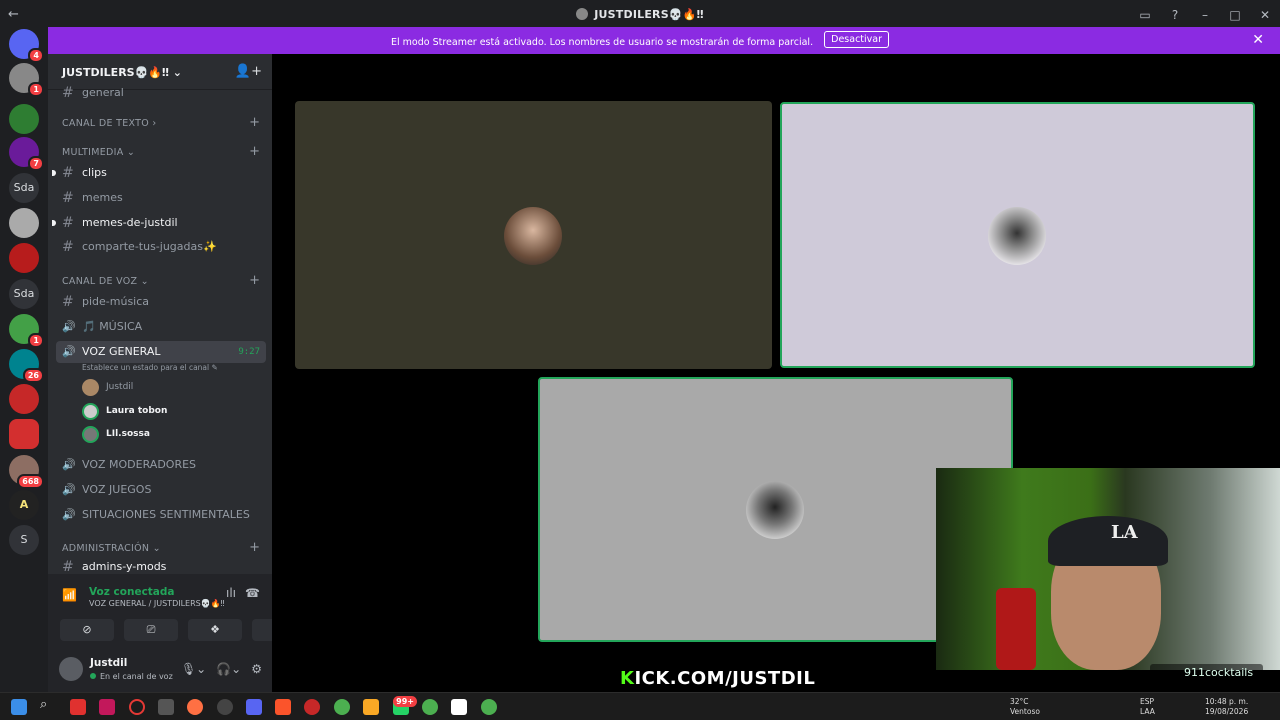 The width and height of the screenshot is (1280, 720). Describe the element at coordinates (161, 302) in the screenshot. I see `channel-pide-musica: # pide-música` at that location.